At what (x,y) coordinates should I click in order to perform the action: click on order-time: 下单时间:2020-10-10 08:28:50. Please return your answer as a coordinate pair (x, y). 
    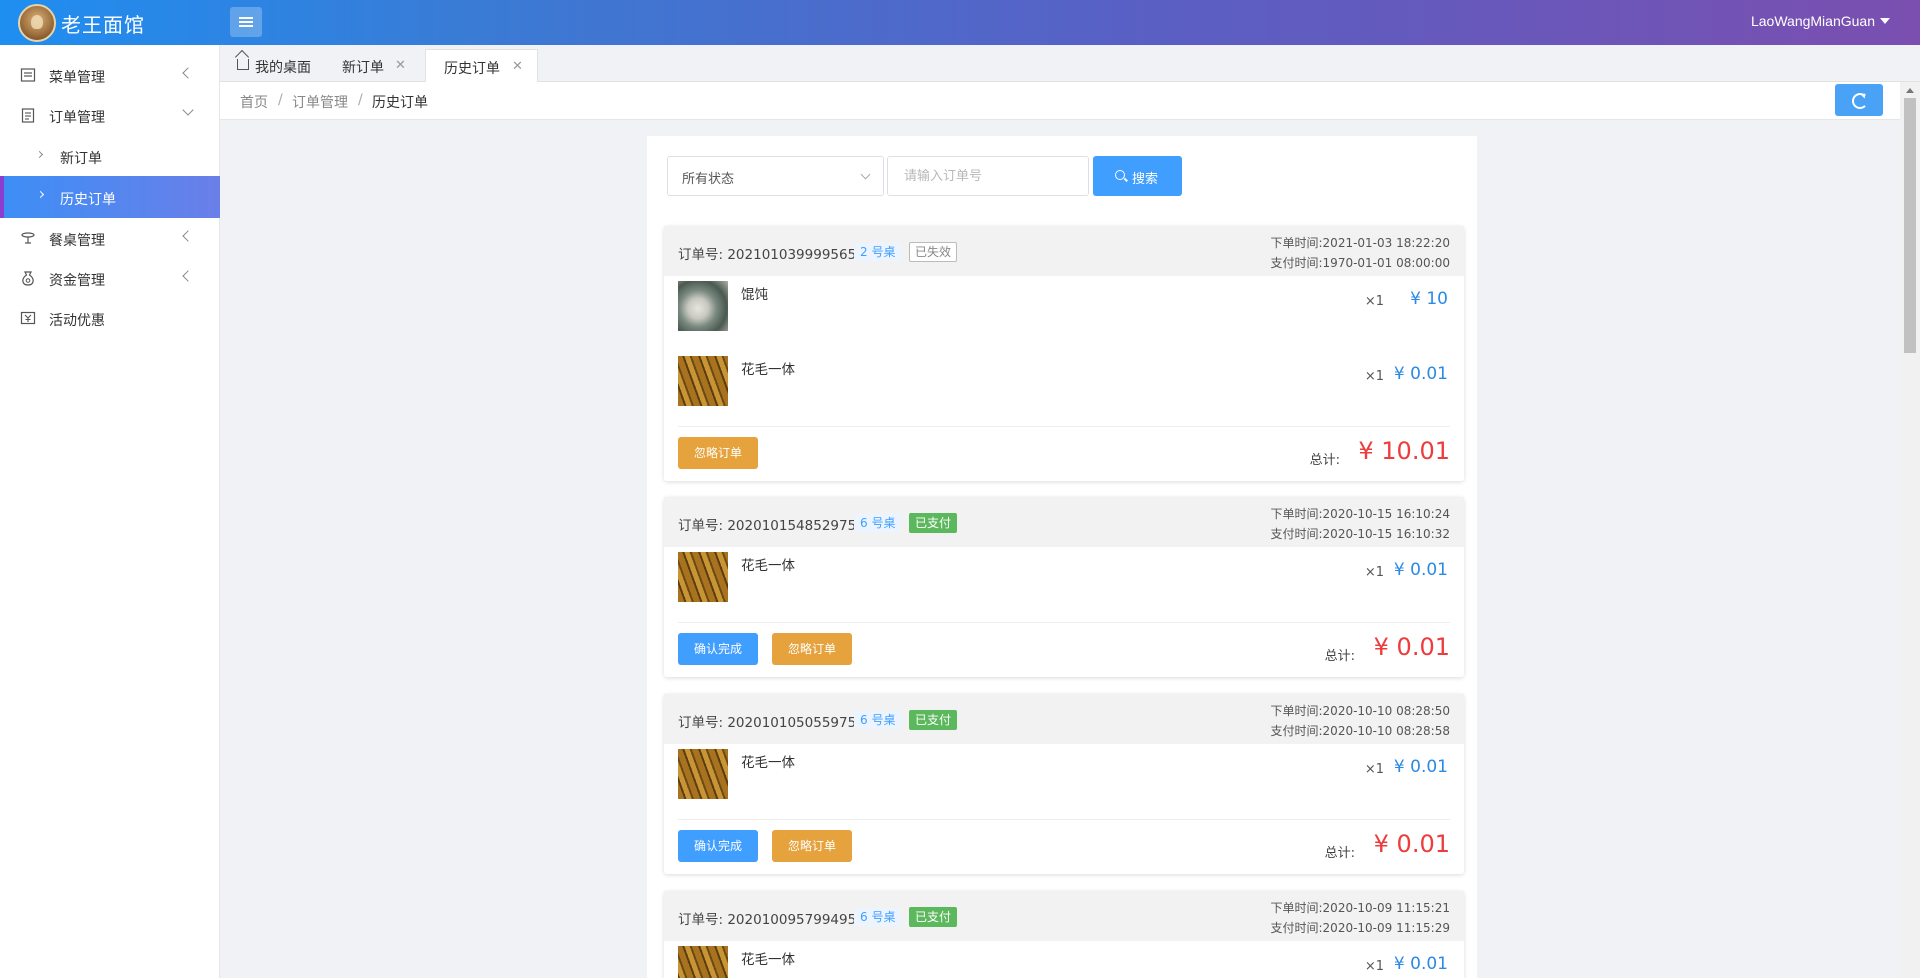
    Looking at the image, I should click on (1360, 711).